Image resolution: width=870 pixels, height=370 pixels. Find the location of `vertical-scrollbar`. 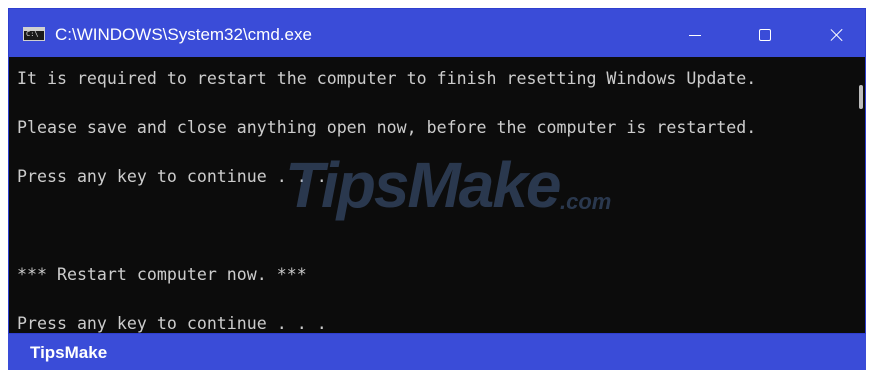

vertical-scrollbar is located at coordinates (860, 195).